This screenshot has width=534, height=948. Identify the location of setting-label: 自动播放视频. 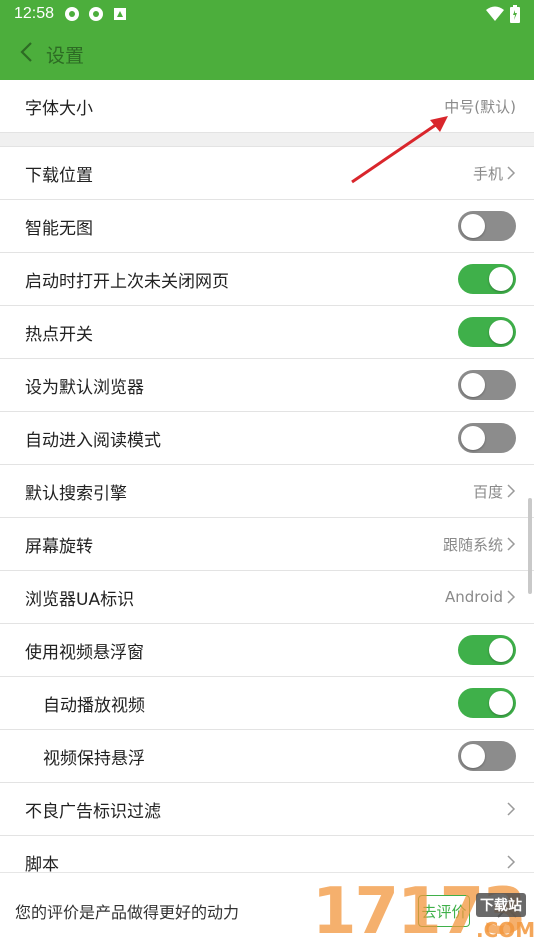
(94, 705).